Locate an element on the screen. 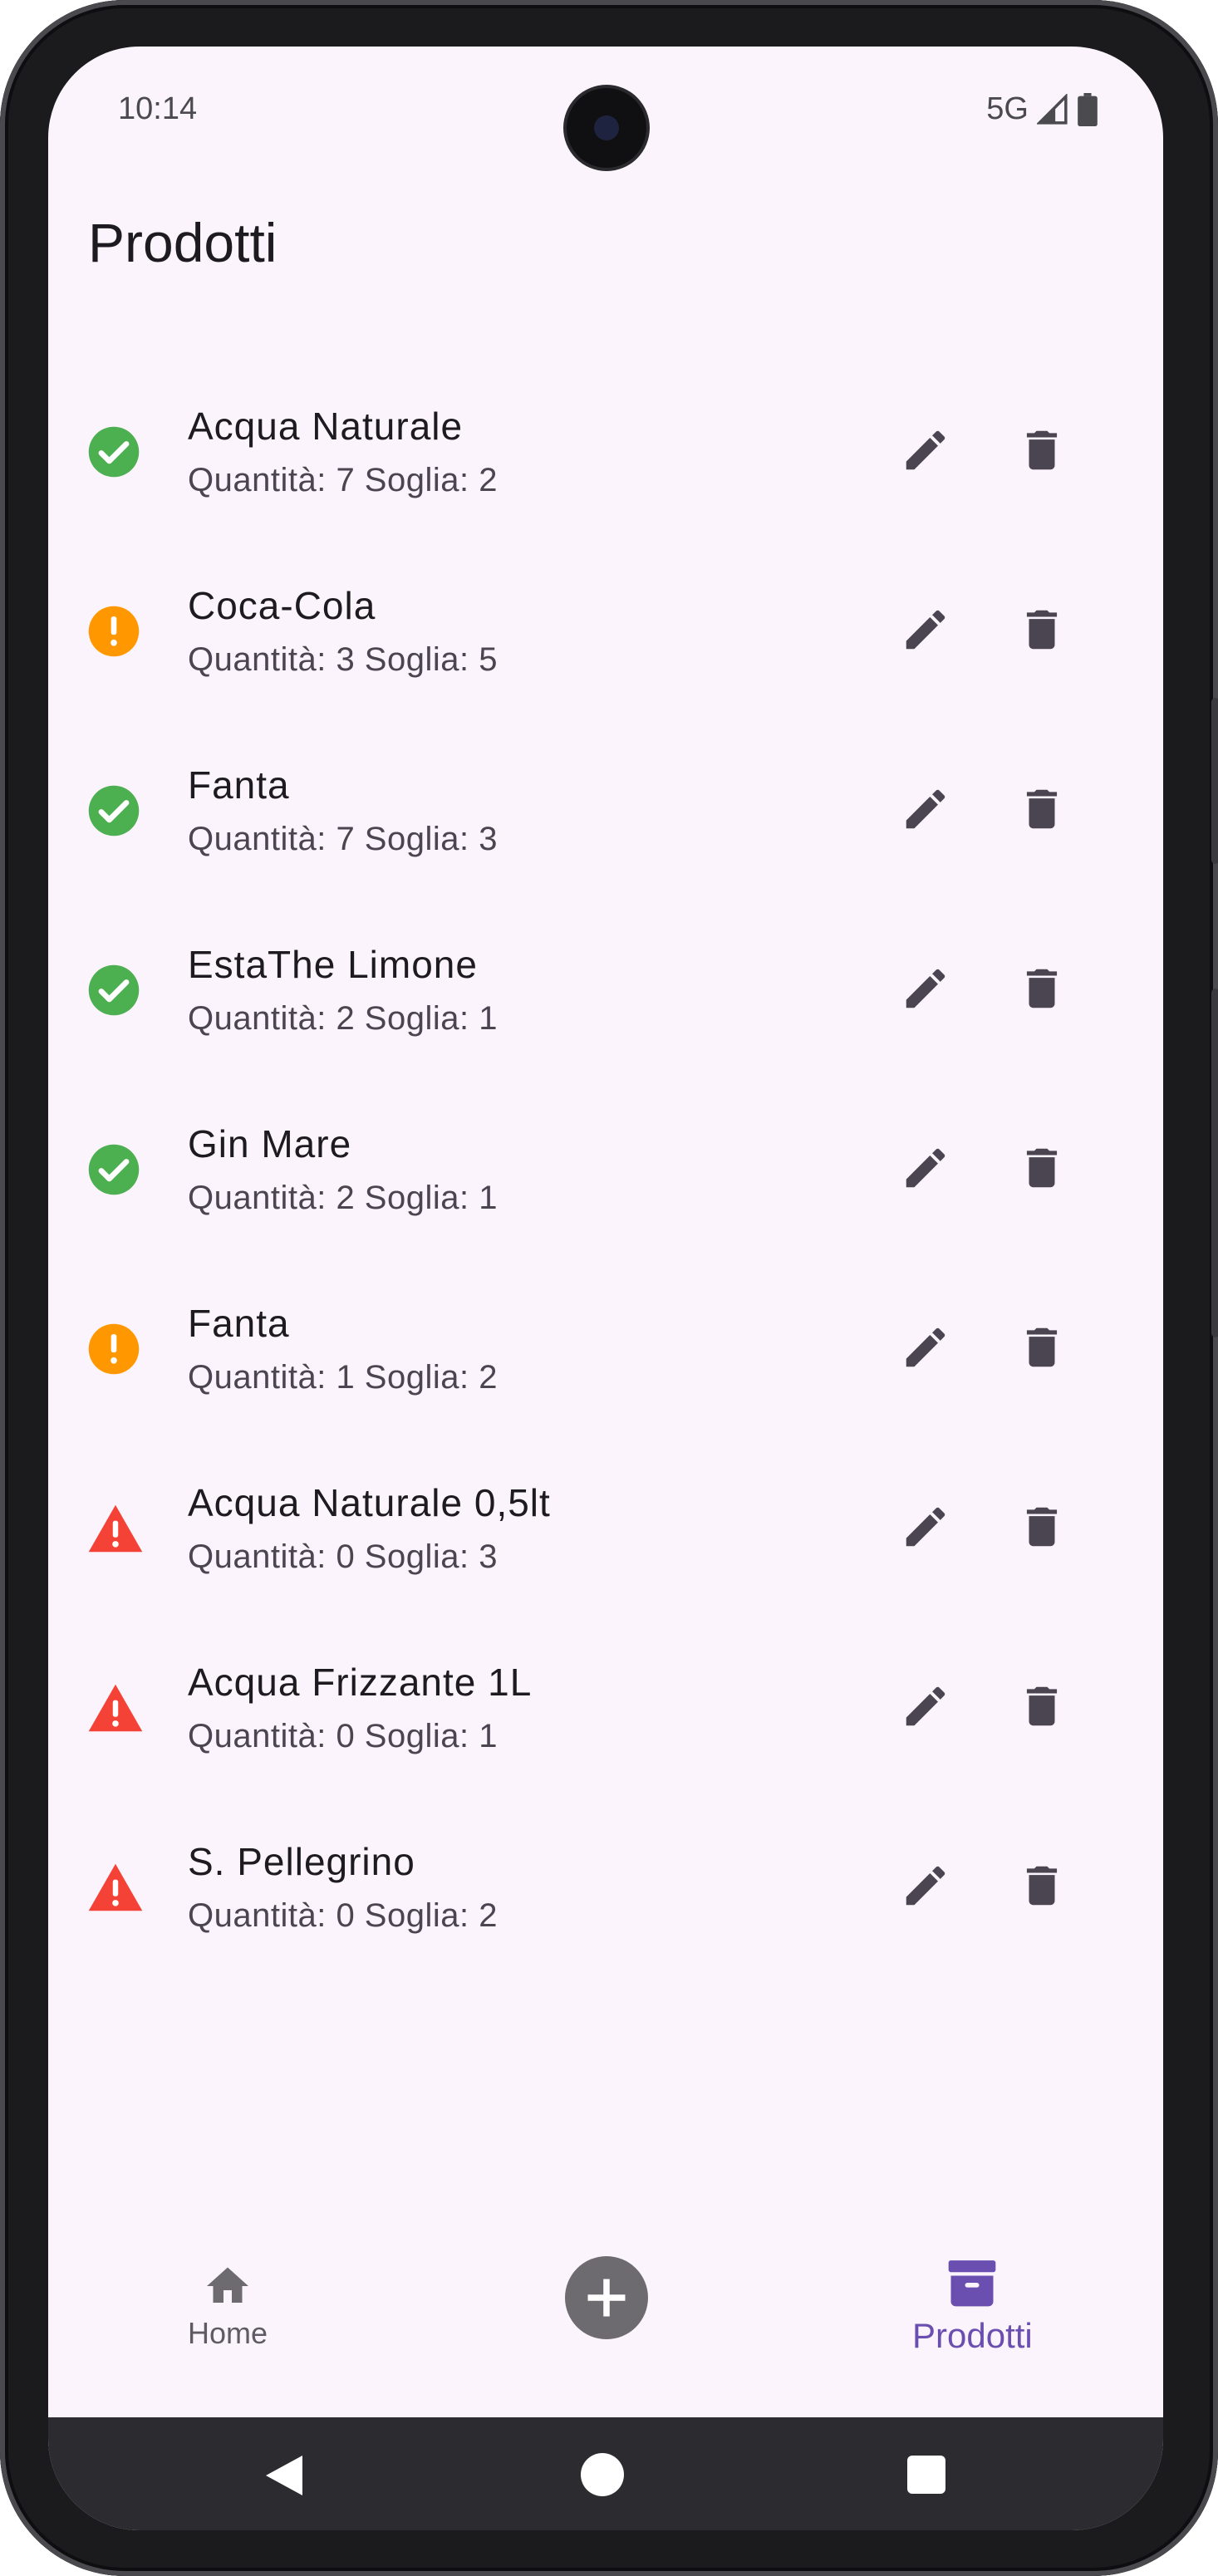 This screenshot has width=1218, height=2576. product-row: EstaThe Limone Quantità: 2 Soglia: 1 is located at coordinates (605, 990).